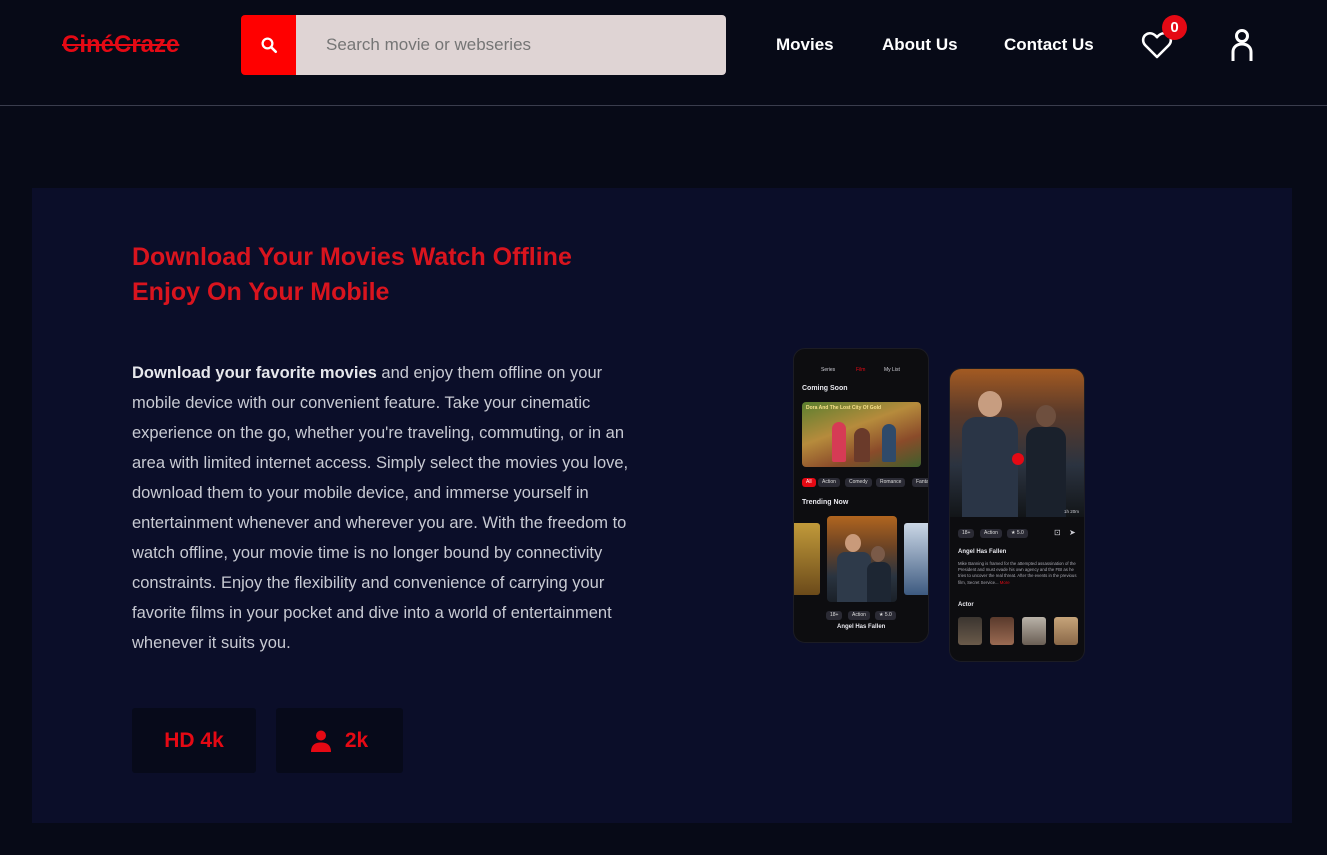  I want to click on trending-poster-right, so click(916, 559).